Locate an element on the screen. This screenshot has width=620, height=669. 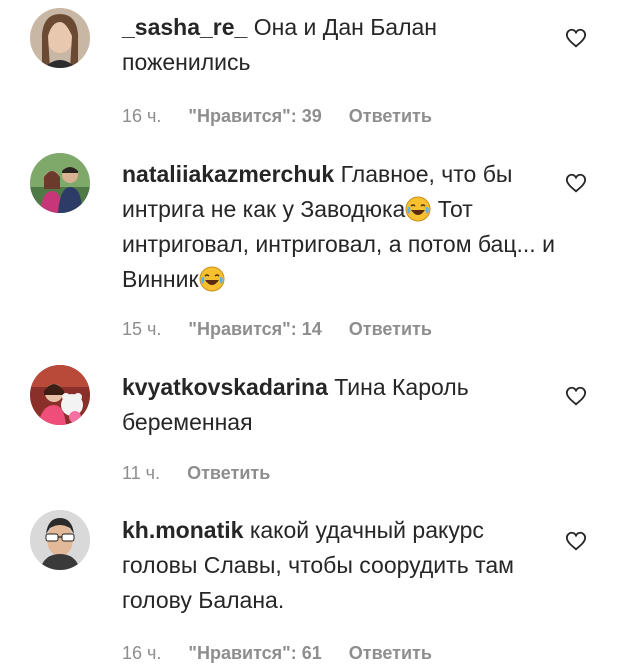
comment-time: 11 ч. is located at coordinates (141, 473).